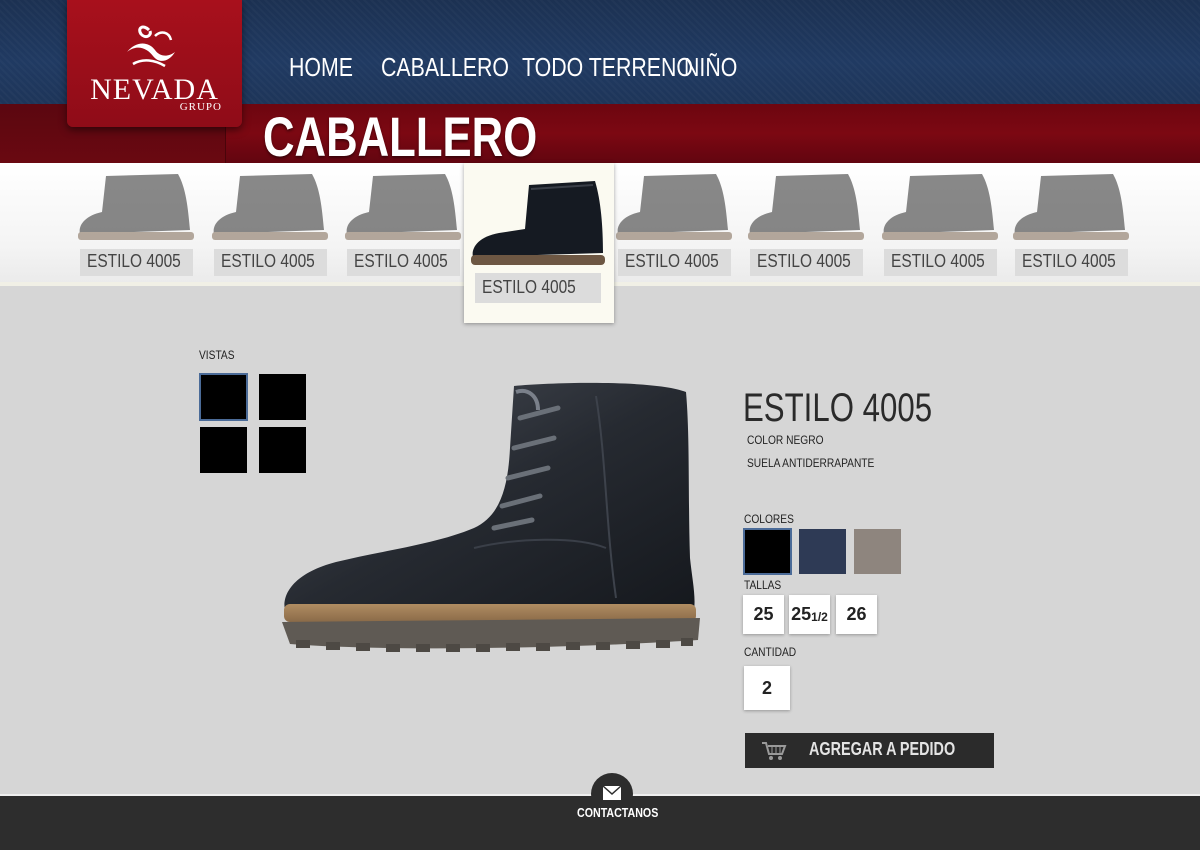 The height and width of the screenshot is (850, 1200). I want to click on sizes-label: TALLAS, so click(763, 585).